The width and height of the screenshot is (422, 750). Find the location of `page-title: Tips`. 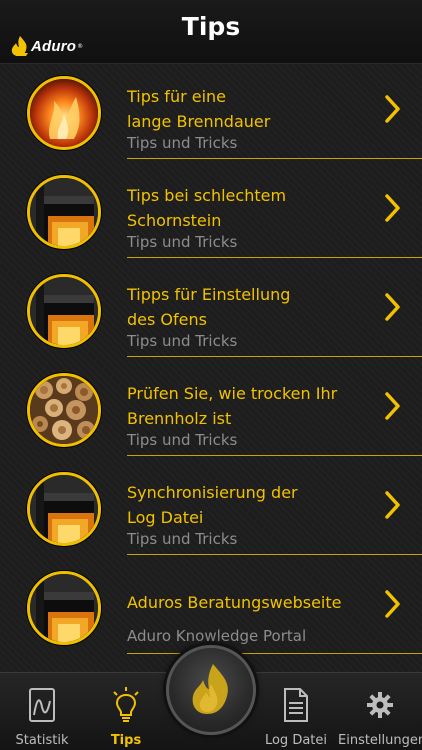

page-title: Tips is located at coordinates (211, 26).